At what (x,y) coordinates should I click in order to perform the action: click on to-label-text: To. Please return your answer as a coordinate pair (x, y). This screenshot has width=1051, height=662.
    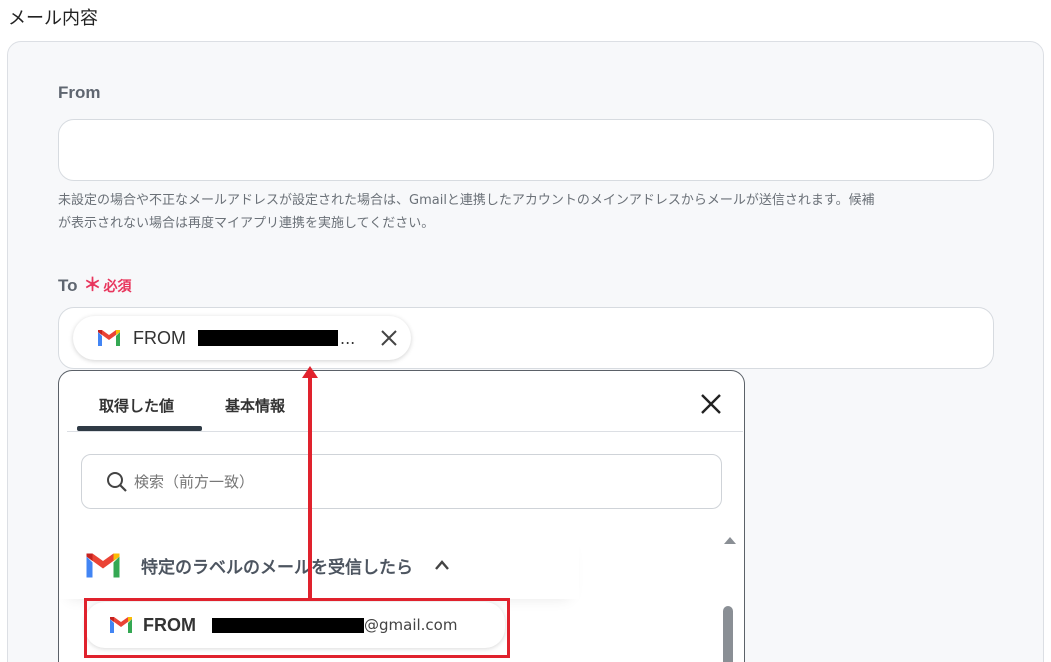
    Looking at the image, I should click on (68, 285).